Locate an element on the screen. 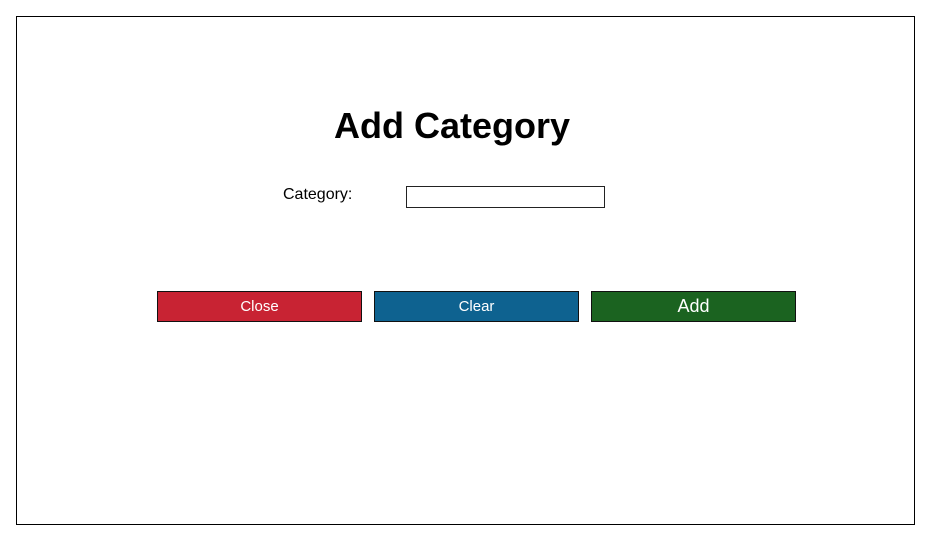  add-button: Add is located at coordinates (693, 306).